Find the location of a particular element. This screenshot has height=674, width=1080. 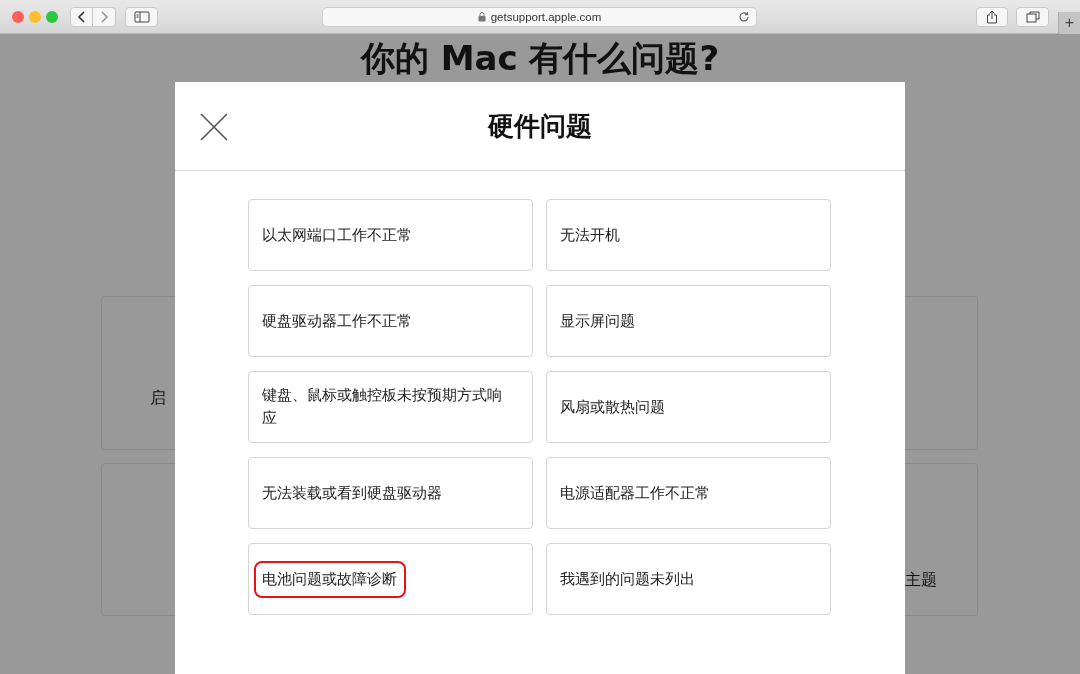

back-button is located at coordinates (81, 16).